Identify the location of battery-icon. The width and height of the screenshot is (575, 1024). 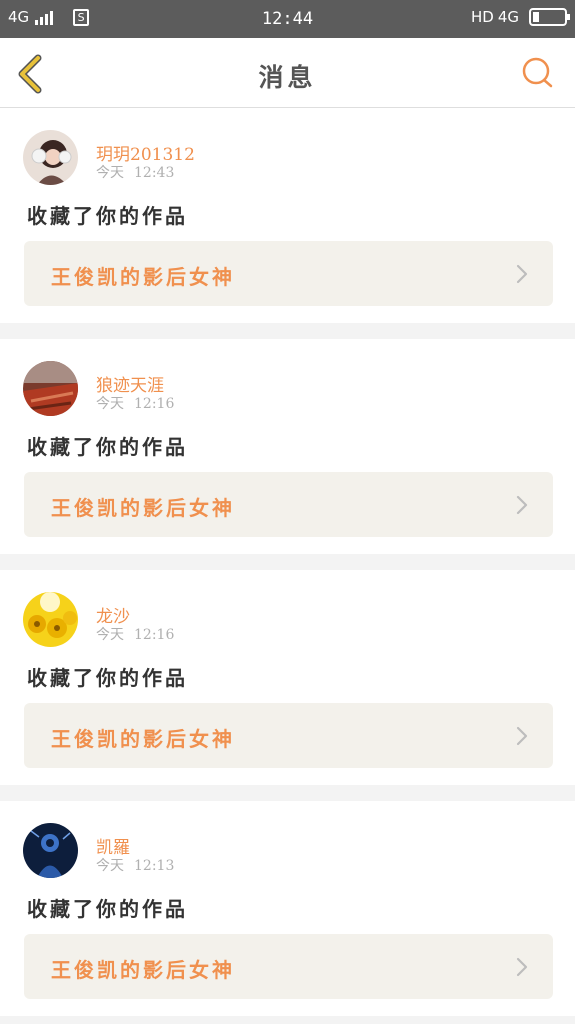
(549, 17).